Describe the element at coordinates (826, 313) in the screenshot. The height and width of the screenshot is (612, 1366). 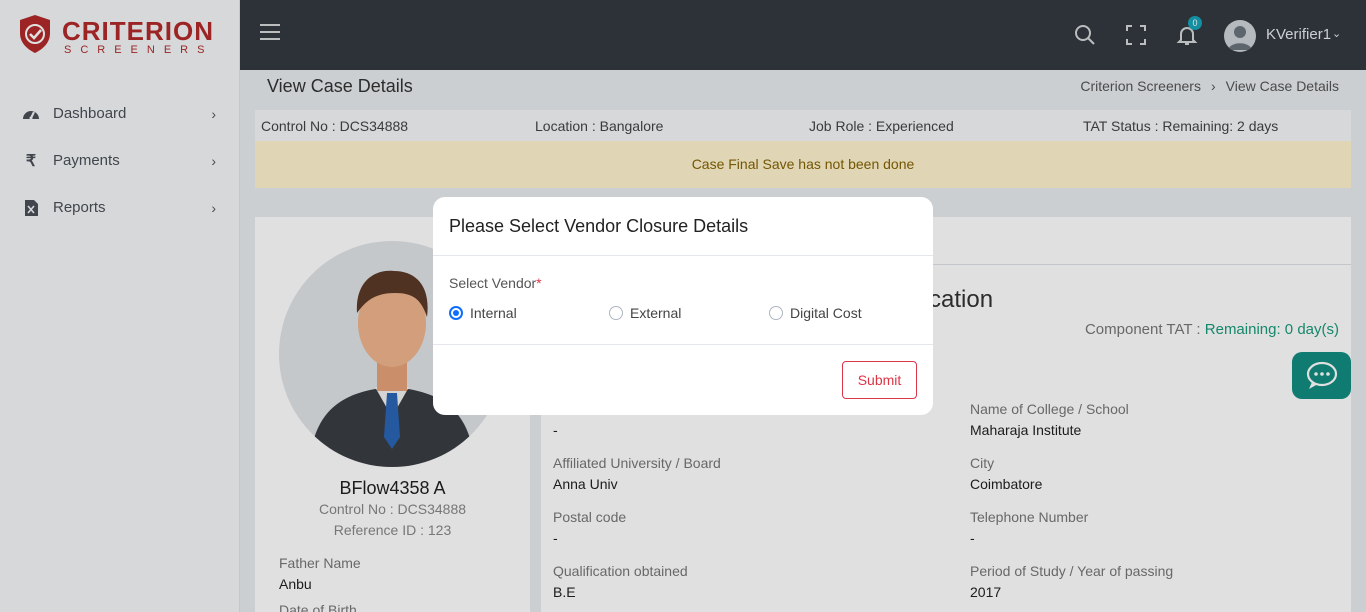
I see `radio-label: Digital Cost` at that location.